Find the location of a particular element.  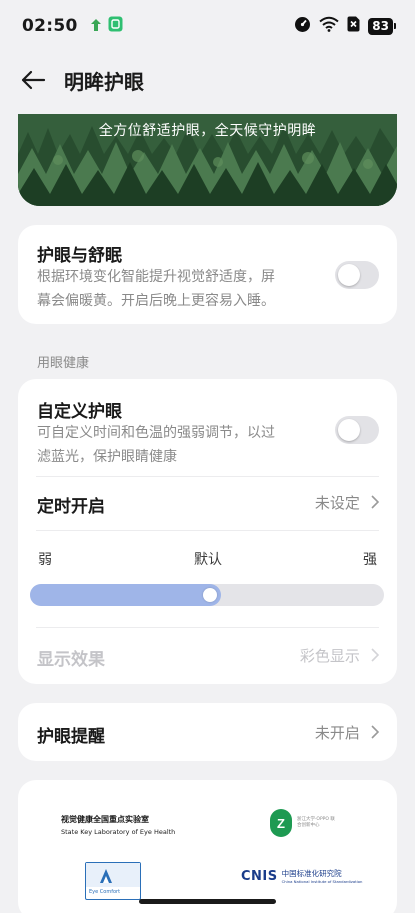

nav-bar: 明眸护眼 is located at coordinates (207, 80).